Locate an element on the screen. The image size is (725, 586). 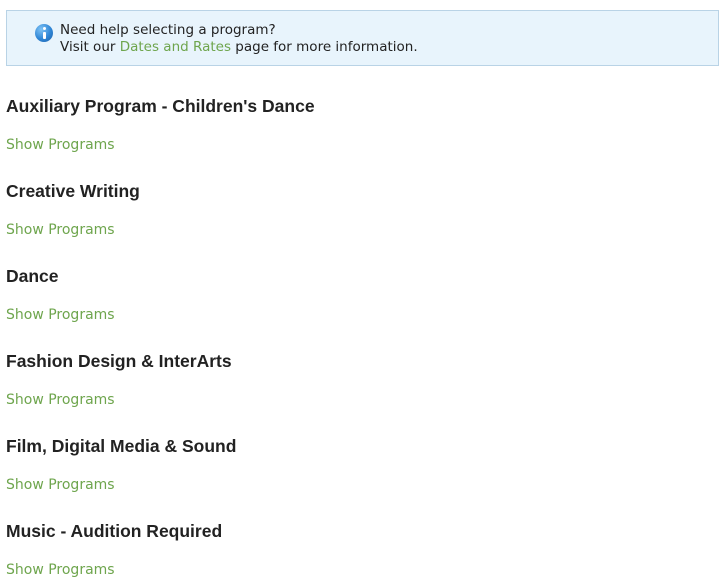
help-question: Need help selecting a program? is located at coordinates (168, 30).